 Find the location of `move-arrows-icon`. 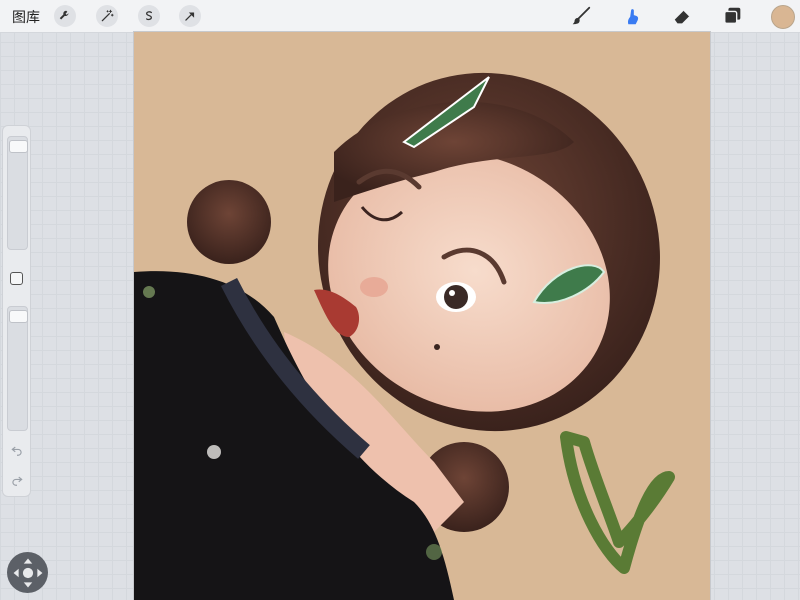

move-arrows-icon is located at coordinates (27, 572).